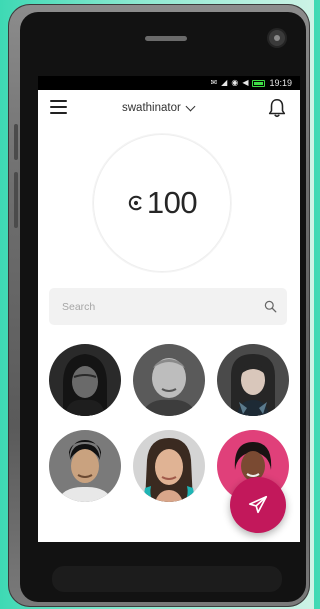  I want to click on send-button, so click(258, 505).